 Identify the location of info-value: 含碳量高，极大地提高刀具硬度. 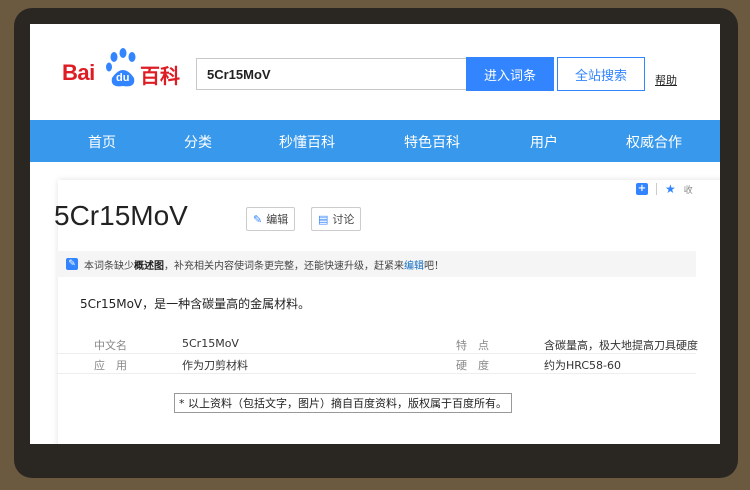
(621, 345).